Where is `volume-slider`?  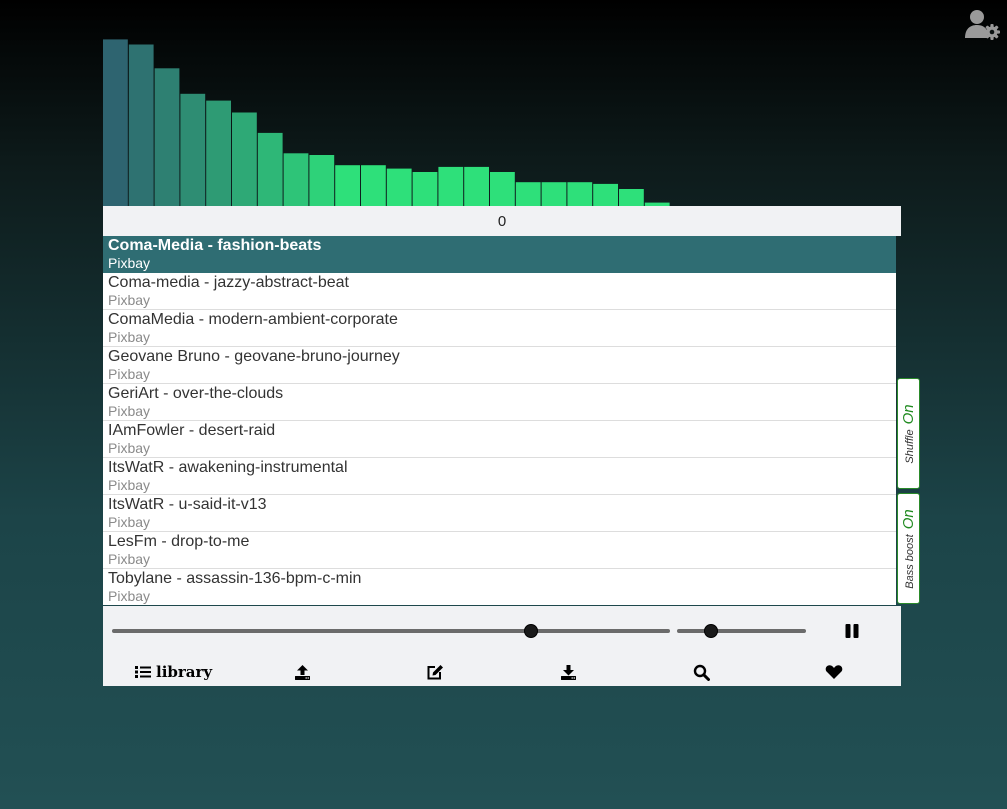
volume-slider is located at coordinates (741, 631).